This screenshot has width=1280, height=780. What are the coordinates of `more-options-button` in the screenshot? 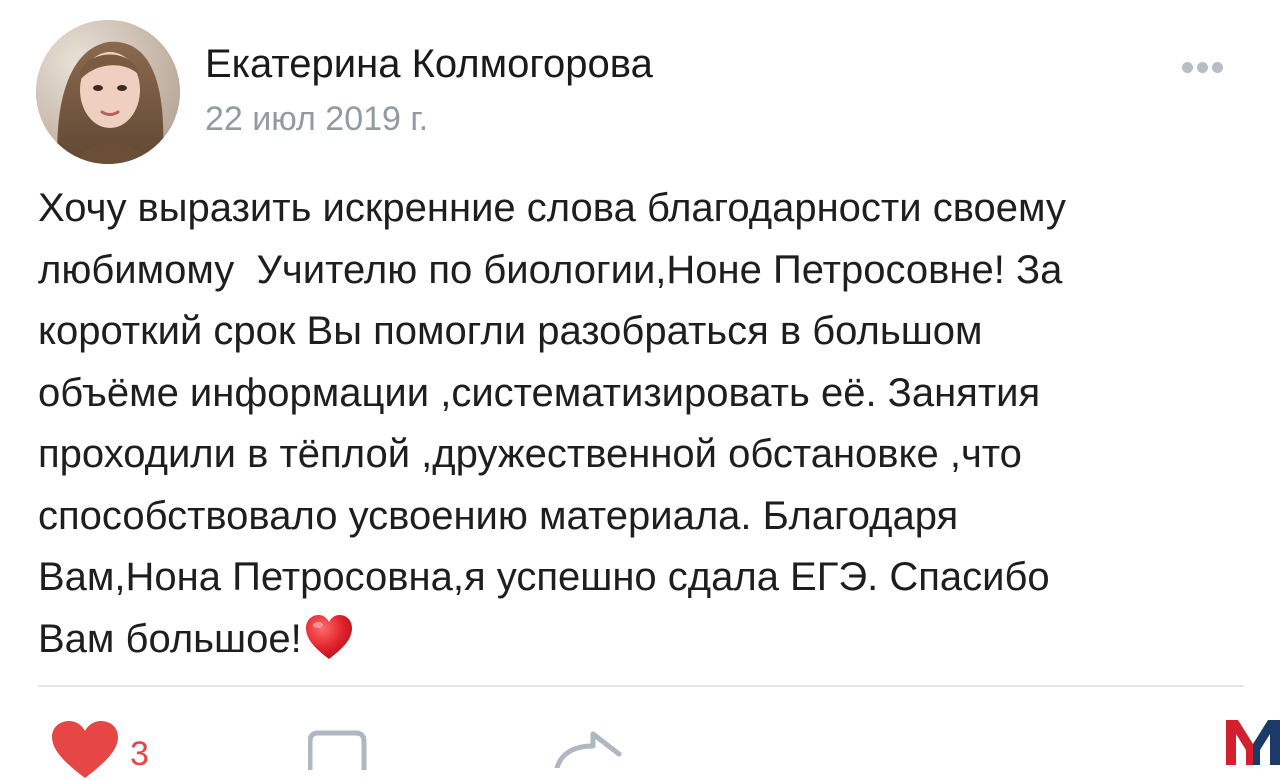 It's located at (1202, 67).